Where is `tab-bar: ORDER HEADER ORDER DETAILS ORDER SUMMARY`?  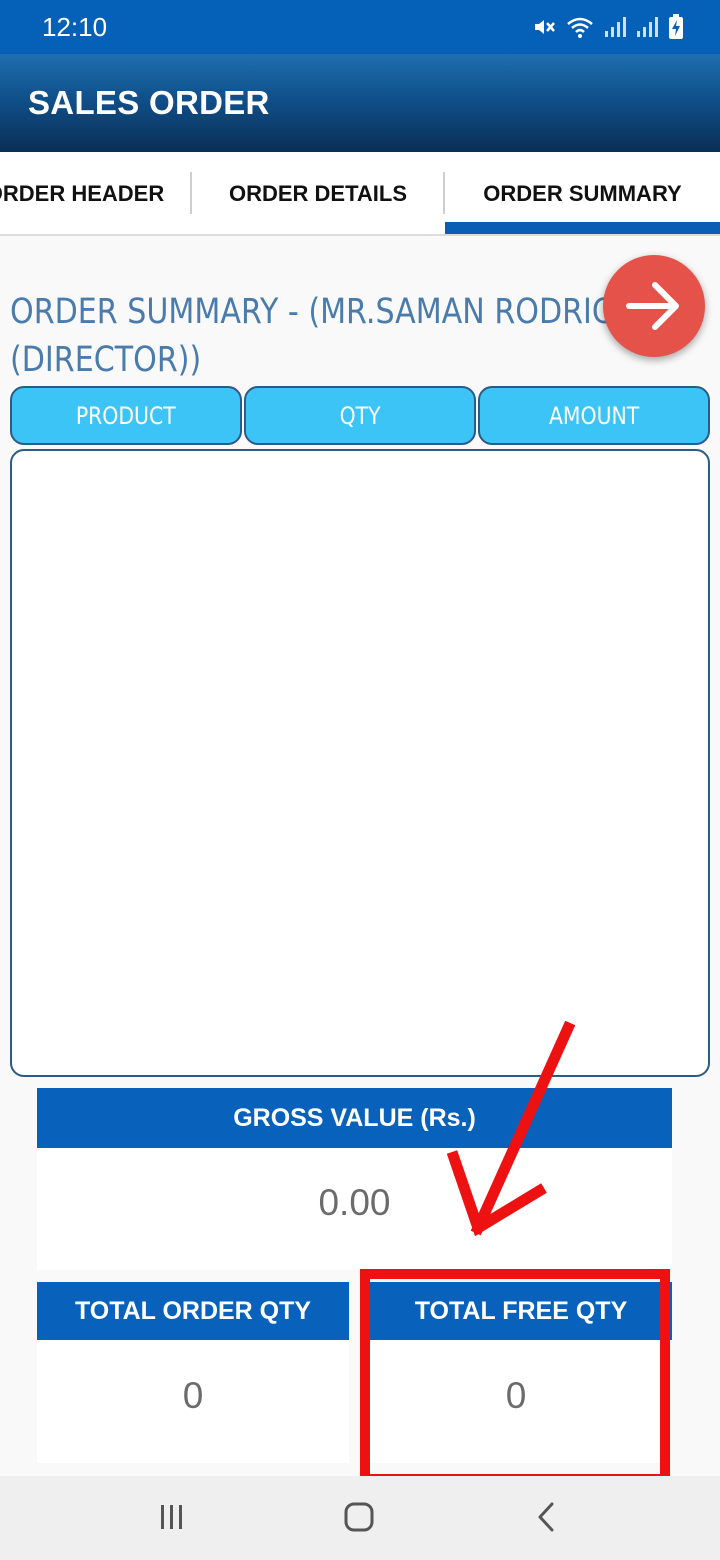 tab-bar: ORDER HEADER ORDER DETAILS ORDER SUMMARY is located at coordinates (360, 194).